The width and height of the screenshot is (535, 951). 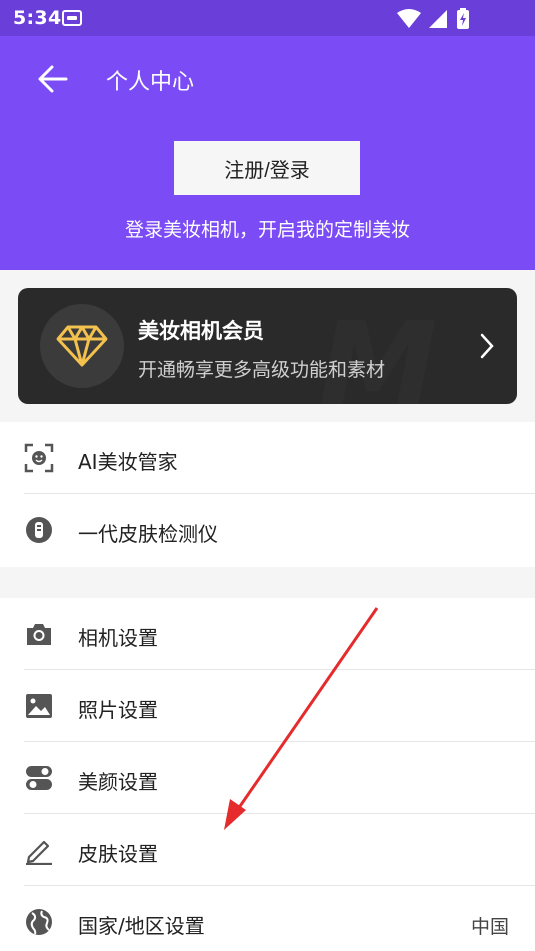 I want to click on list-item-photo-settings: 照片设置, so click(x=267, y=706).